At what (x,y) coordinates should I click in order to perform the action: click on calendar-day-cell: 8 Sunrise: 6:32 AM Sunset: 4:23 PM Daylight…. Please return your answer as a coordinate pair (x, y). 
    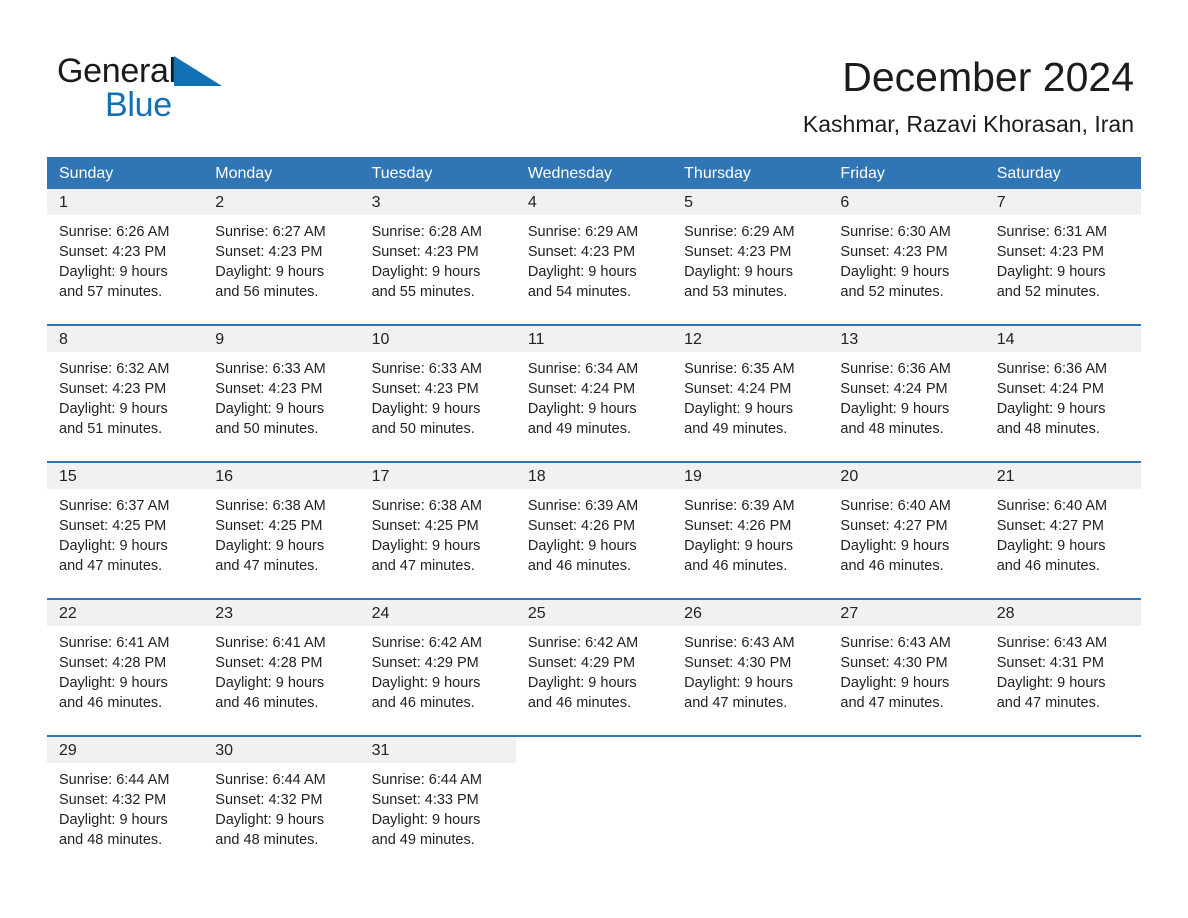
    Looking at the image, I should click on (125, 393).